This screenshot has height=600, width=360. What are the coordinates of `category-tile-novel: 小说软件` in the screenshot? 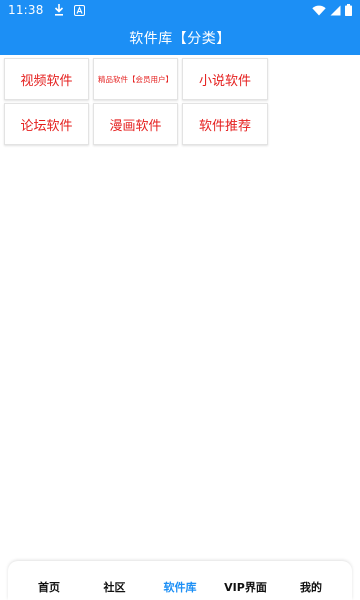 It's located at (225, 79).